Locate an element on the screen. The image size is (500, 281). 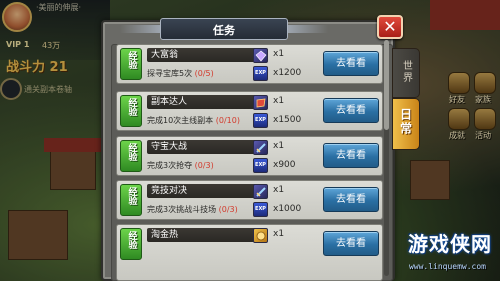
tab-world: 世界 is located at coordinates (406, 73).